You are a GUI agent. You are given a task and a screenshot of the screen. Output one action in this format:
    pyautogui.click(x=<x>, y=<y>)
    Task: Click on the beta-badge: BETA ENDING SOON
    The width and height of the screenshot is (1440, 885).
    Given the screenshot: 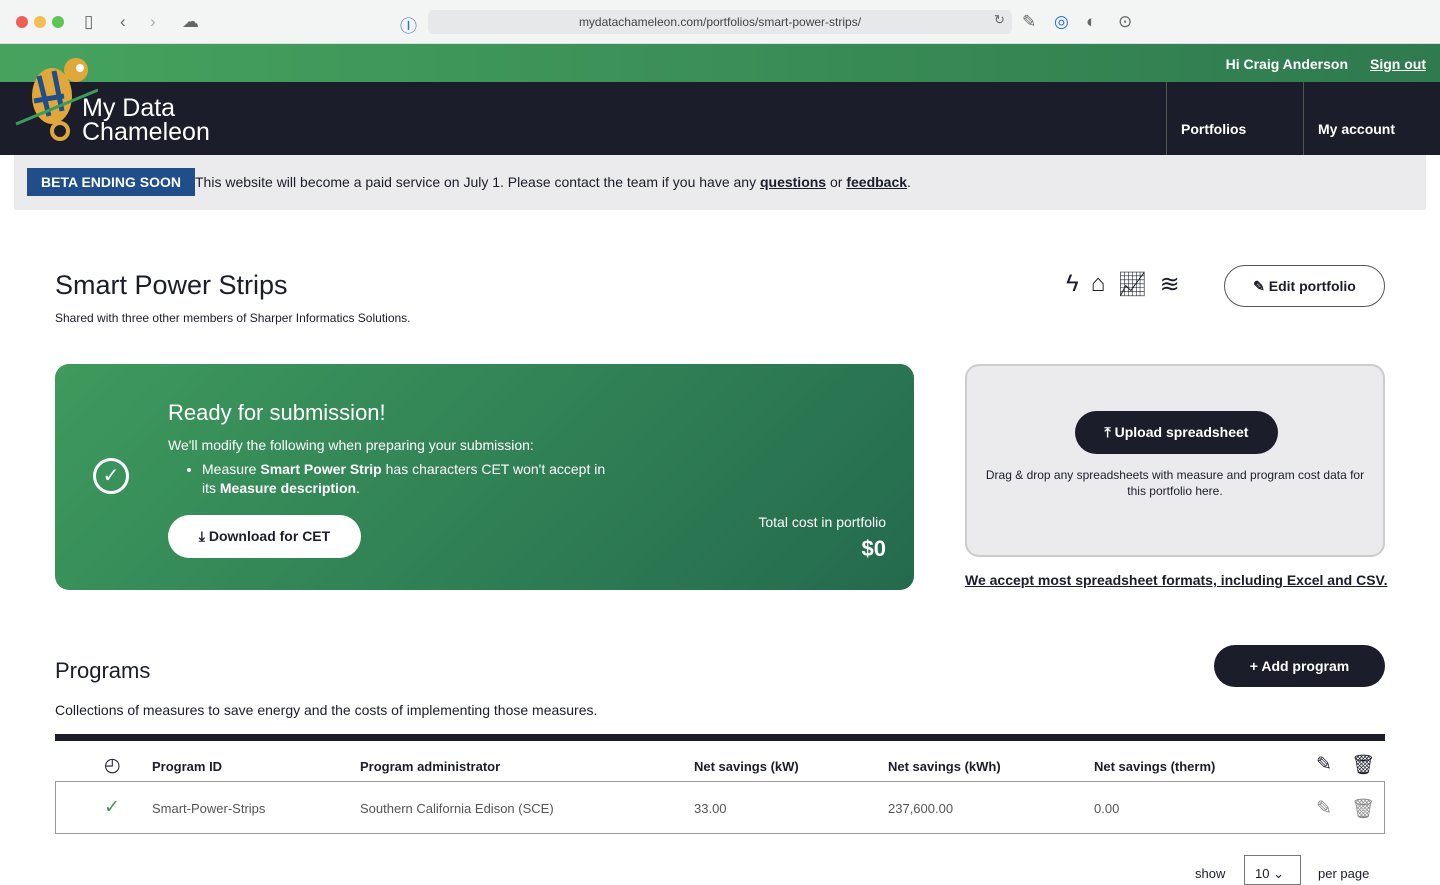 What is the action you would take?
    pyautogui.click(x=111, y=182)
    